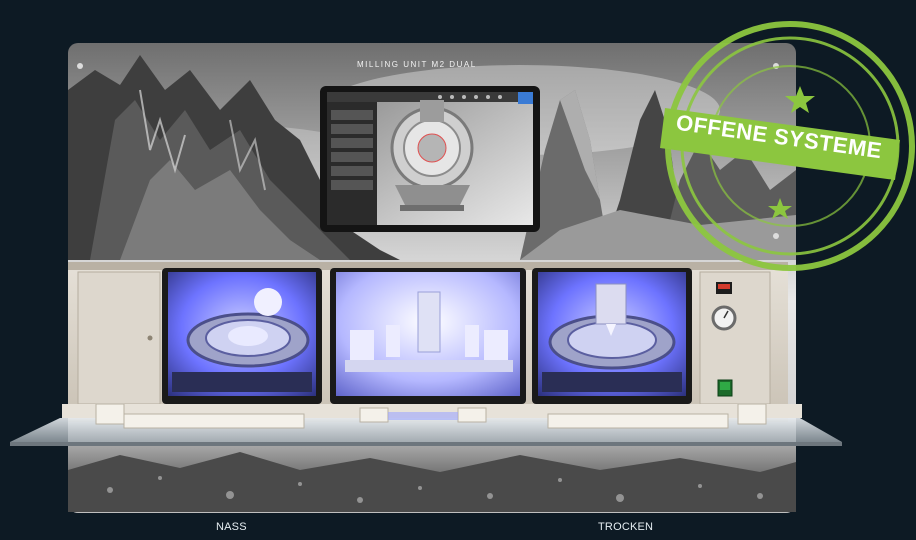 The height and width of the screenshot is (540, 916). Describe the element at coordinates (626, 527) in the screenshot. I see `label-dry: TROCKEN` at that location.